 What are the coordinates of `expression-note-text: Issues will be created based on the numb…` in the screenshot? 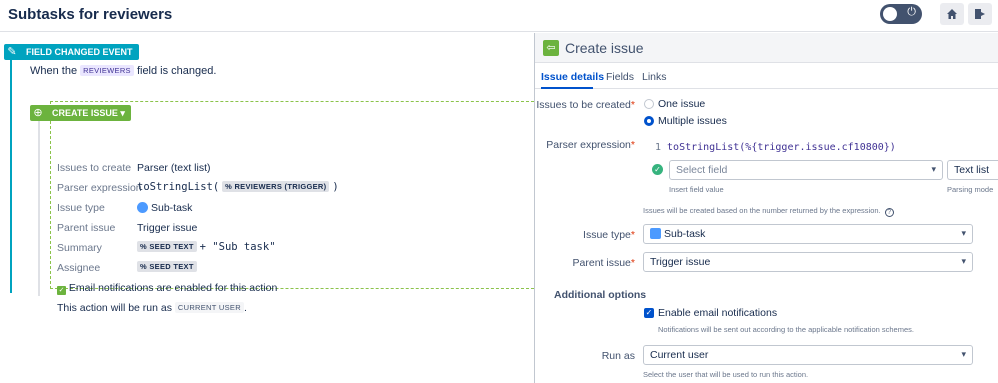 It's located at (762, 210).